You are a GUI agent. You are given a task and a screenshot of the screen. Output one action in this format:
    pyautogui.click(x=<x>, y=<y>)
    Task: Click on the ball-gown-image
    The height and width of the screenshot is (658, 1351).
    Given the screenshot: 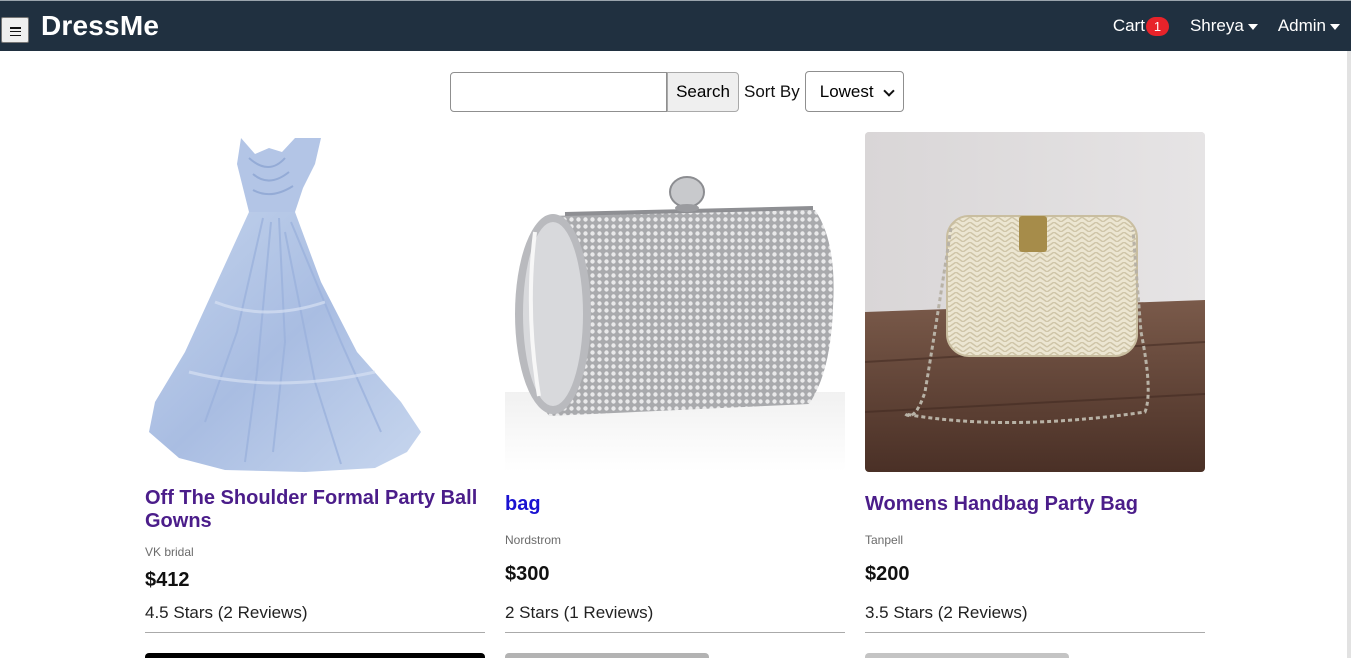 What is the action you would take?
    pyautogui.click(x=285, y=305)
    